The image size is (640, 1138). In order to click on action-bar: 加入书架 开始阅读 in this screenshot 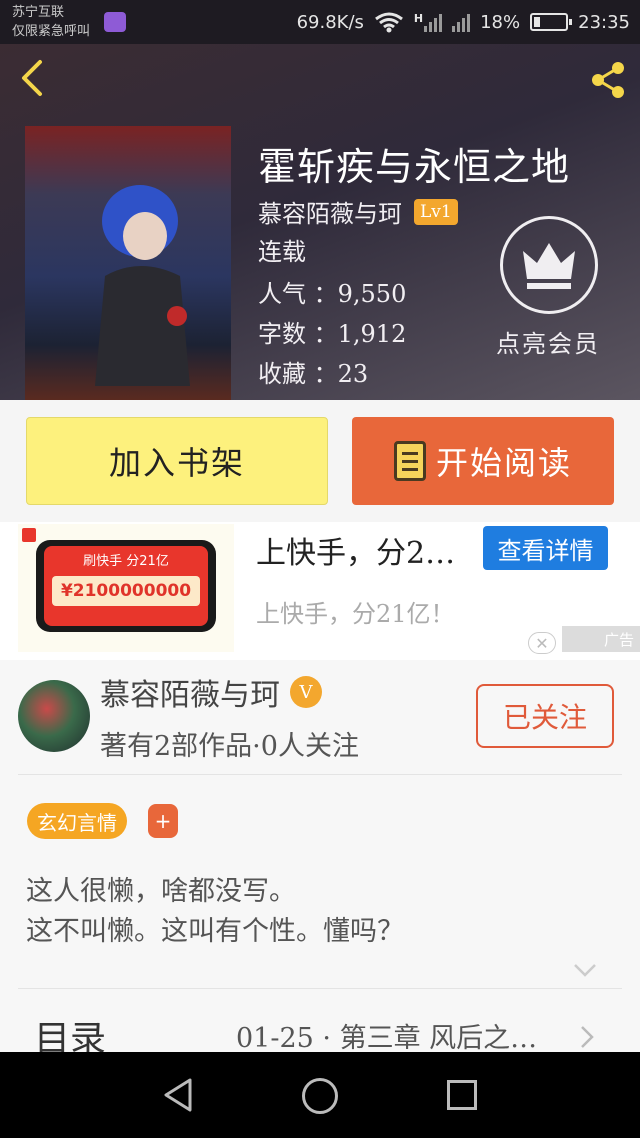, I will do `click(320, 461)`.